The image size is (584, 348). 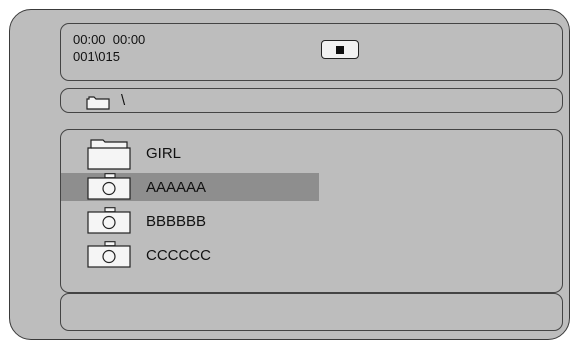 I want to click on track-counter: 001\015, so click(x=96, y=56).